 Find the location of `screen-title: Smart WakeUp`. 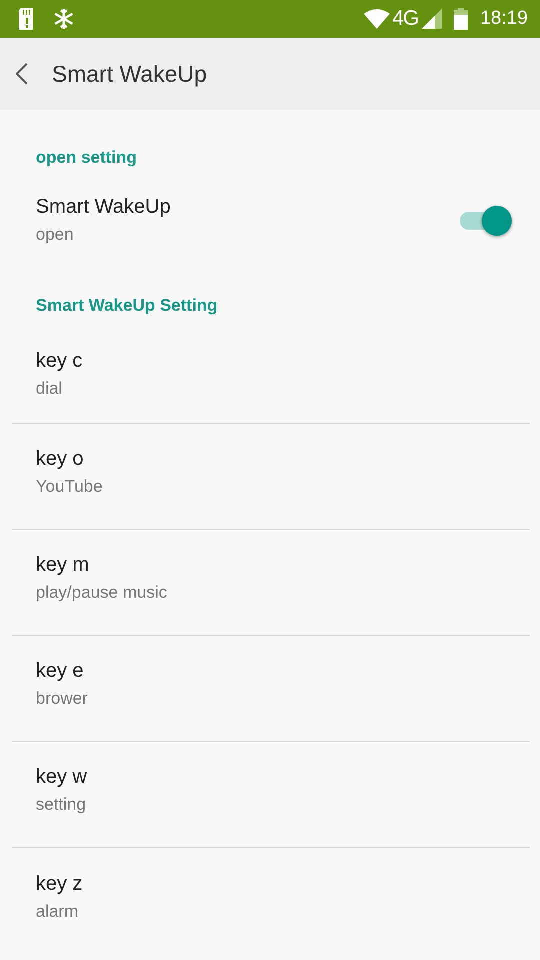

screen-title: Smart WakeUp is located at coordinates (130, 74).